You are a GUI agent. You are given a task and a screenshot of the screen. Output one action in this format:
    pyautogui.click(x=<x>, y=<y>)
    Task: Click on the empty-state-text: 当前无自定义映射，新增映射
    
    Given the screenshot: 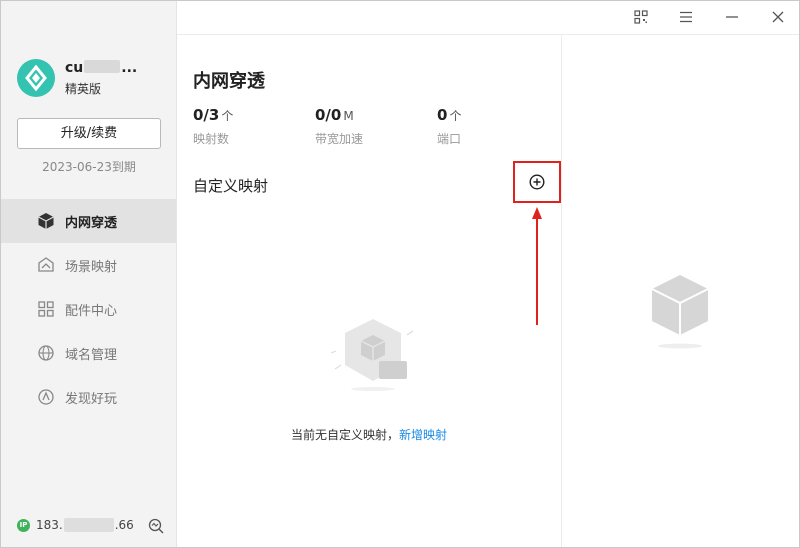 What is the action you would take?
    pyautogui.click(x=369, y=434)
    